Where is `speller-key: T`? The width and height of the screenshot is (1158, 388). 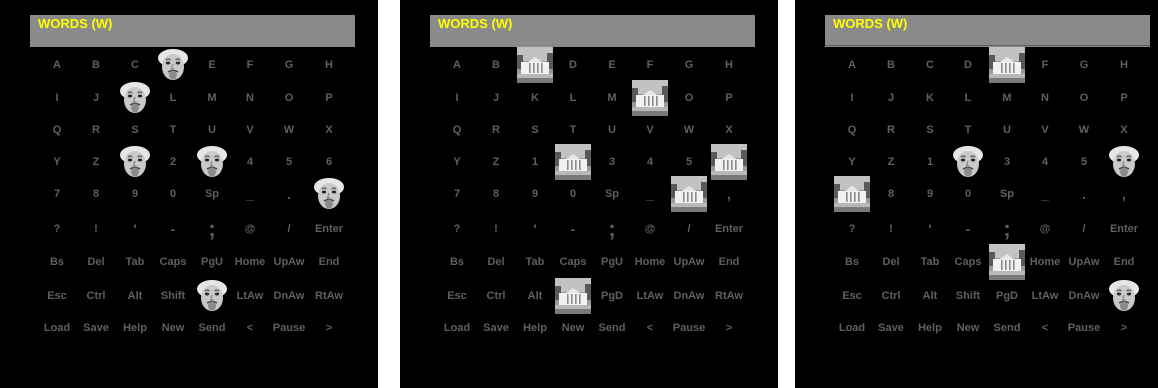 speller-key: T is located at coordinates (573, 130).